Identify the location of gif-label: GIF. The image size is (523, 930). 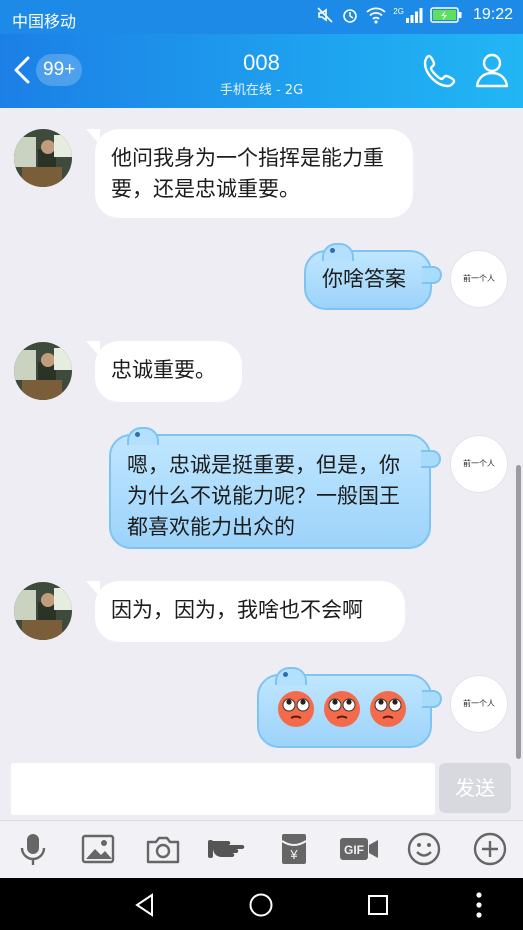
(354, 850).